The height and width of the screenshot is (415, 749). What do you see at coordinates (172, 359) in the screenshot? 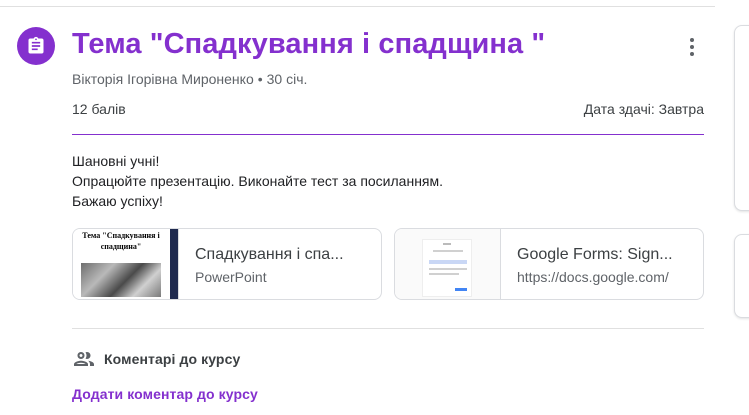
I see `comments-label: Коментарі до курсу` at bounding box center [172, 359].